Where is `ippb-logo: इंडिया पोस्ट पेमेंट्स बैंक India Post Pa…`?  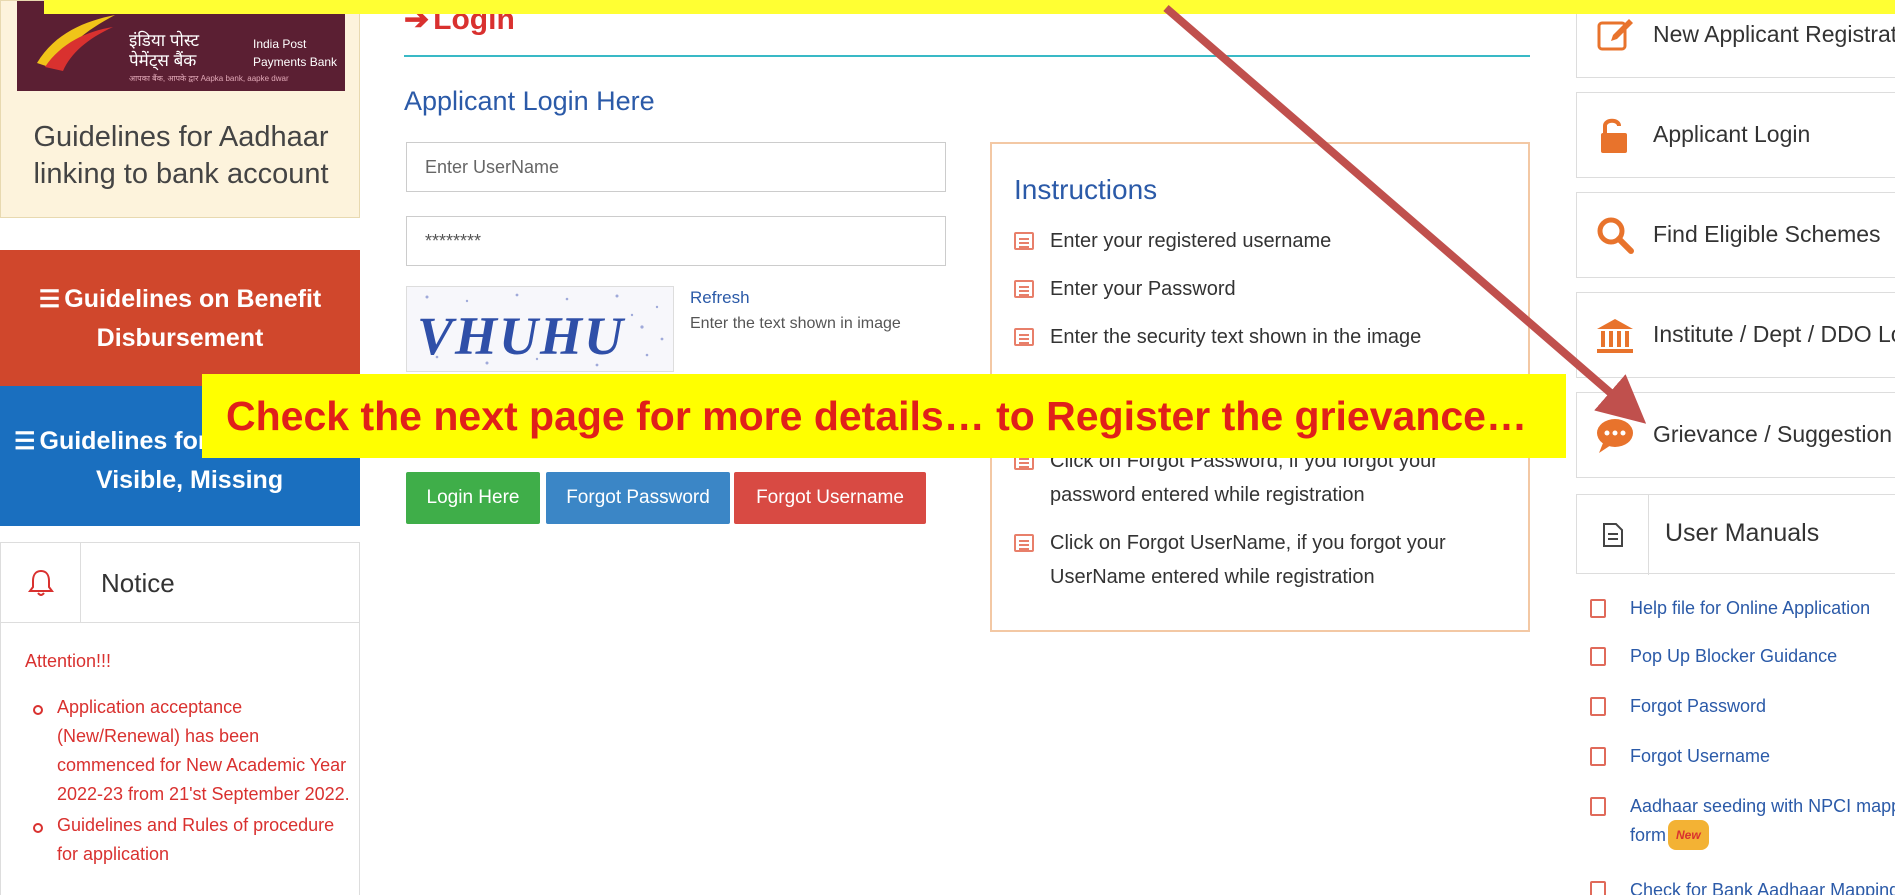 ippb-logo: इंडिया पोस्ट पेमेंट्स बैंक India Post Pa… is located at coordinates (181, 46).